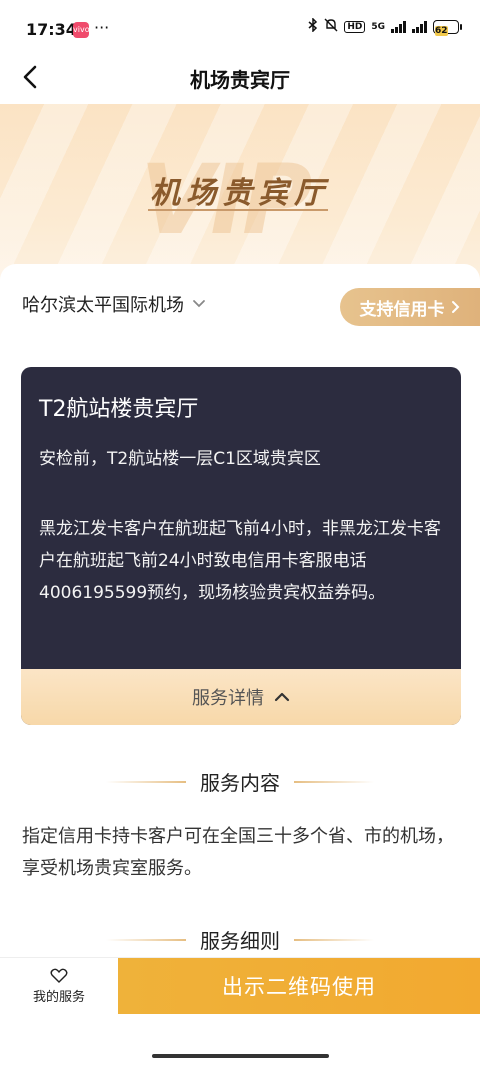 This screenshot has height=1067, width=480. I want to click on service-rules-title: 服务细则, so click(240, 941).